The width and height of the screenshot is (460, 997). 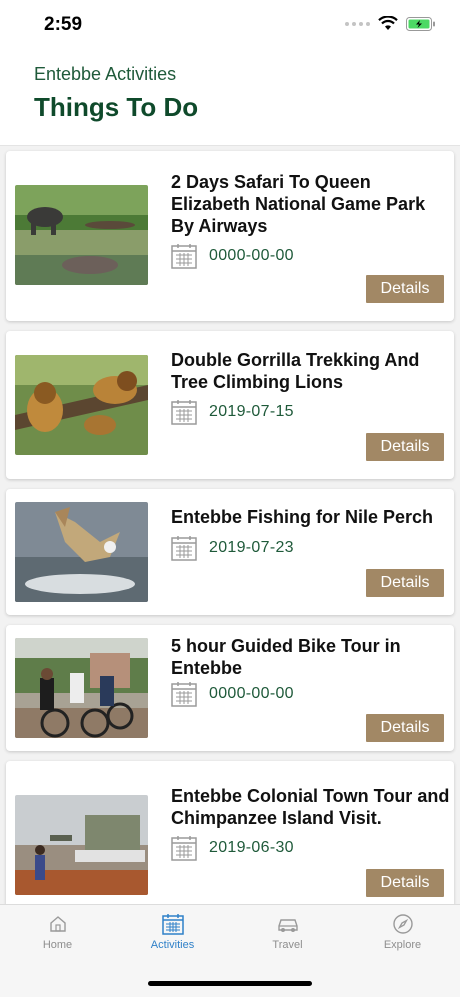 What do you see at coordinates (357, 23) in the screenshot?
I see `signal-icon` at bounding box center [357, 23].